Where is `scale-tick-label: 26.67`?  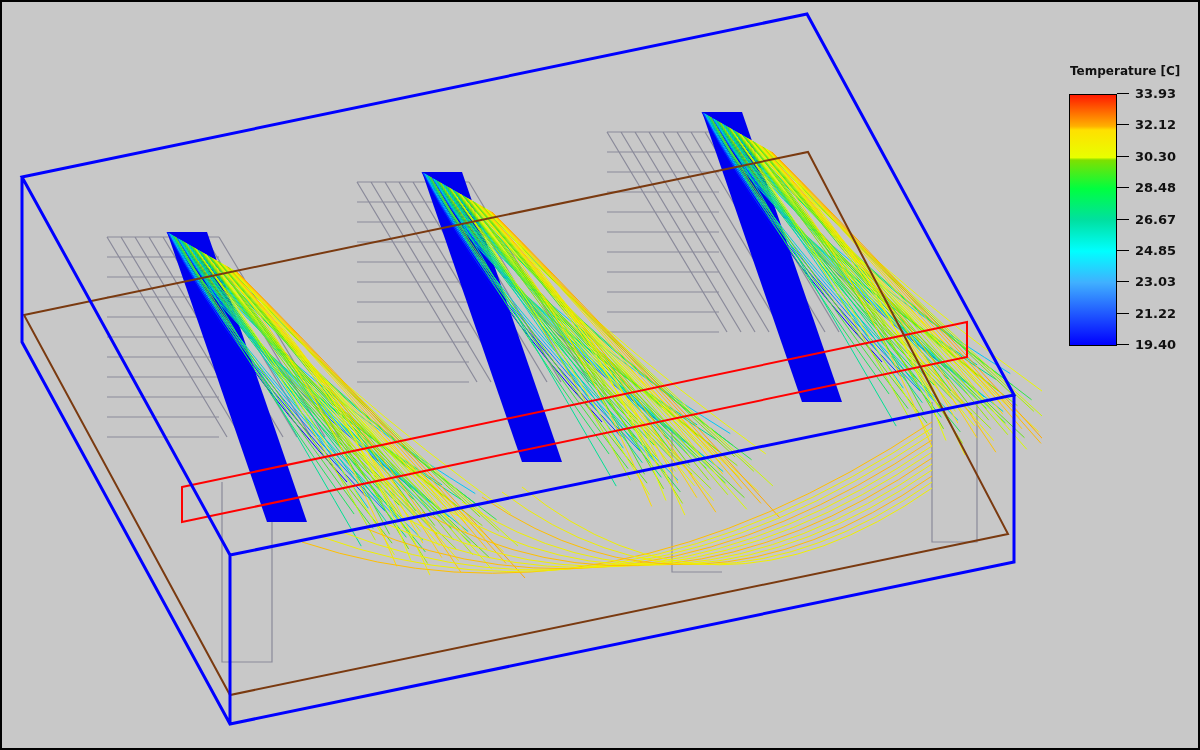
scale-tick-label: 26.67 is located at coordinates (1156, 219).